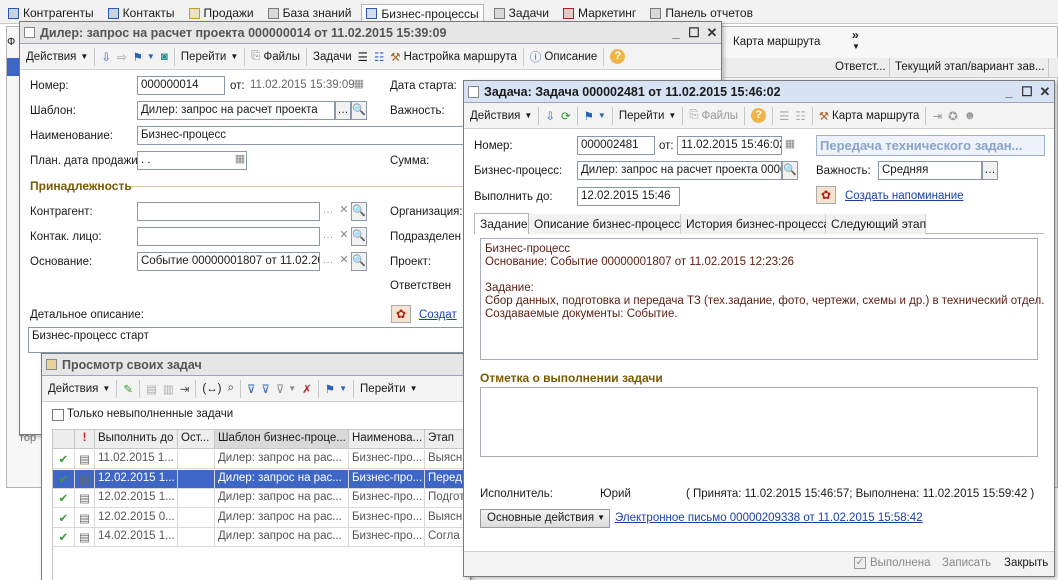 The image size is (1058, 580). I want to click on actions-menu: Действия ▼, so click(57, 57).